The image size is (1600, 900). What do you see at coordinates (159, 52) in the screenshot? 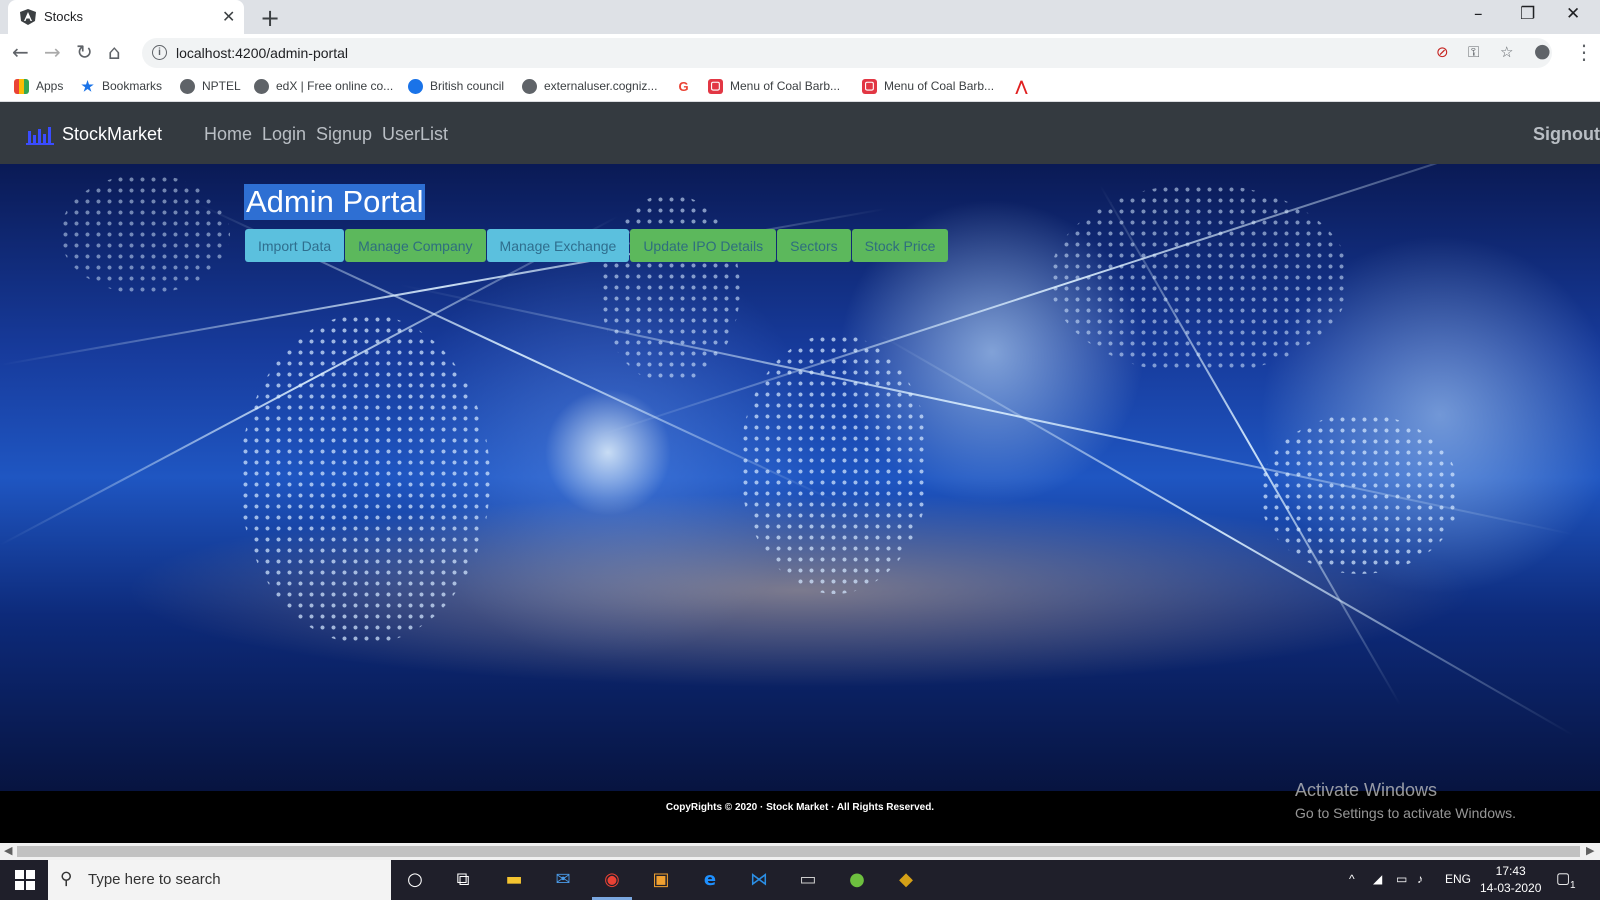
I see `site-info-icon: i` at bounding box center [159, 52].